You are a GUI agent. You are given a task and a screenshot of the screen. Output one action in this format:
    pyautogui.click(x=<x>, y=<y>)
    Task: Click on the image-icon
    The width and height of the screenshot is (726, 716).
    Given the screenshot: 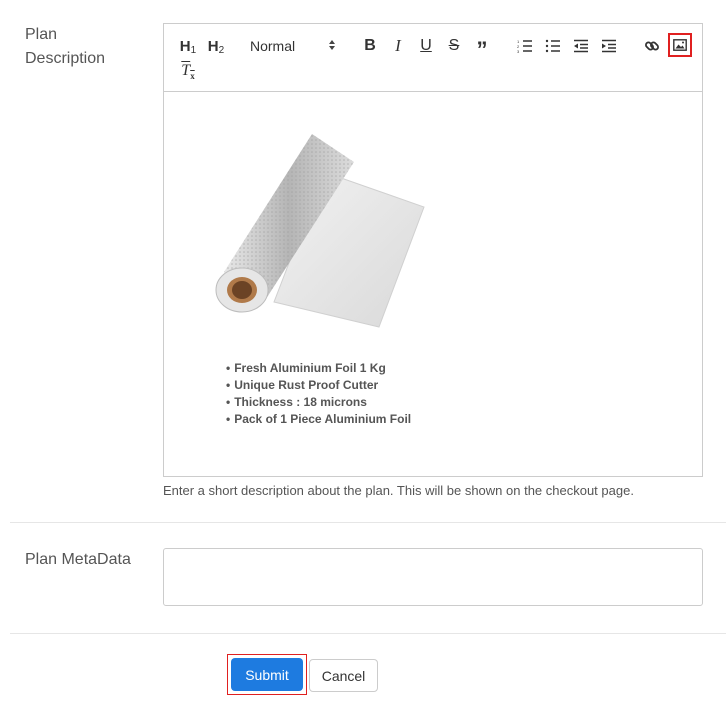 What is the action you would take?
    pyautogui.click(x=680, y=45)
    